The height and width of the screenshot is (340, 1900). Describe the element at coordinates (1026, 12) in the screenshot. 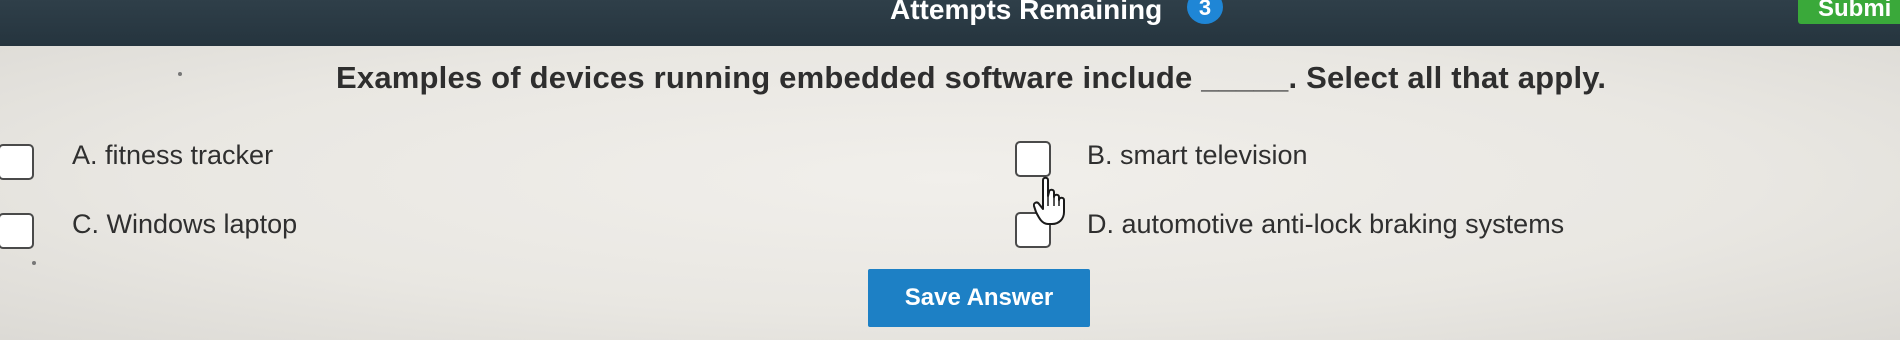

I see `attempts-remaining-label: Attempts Remaining` at that location.